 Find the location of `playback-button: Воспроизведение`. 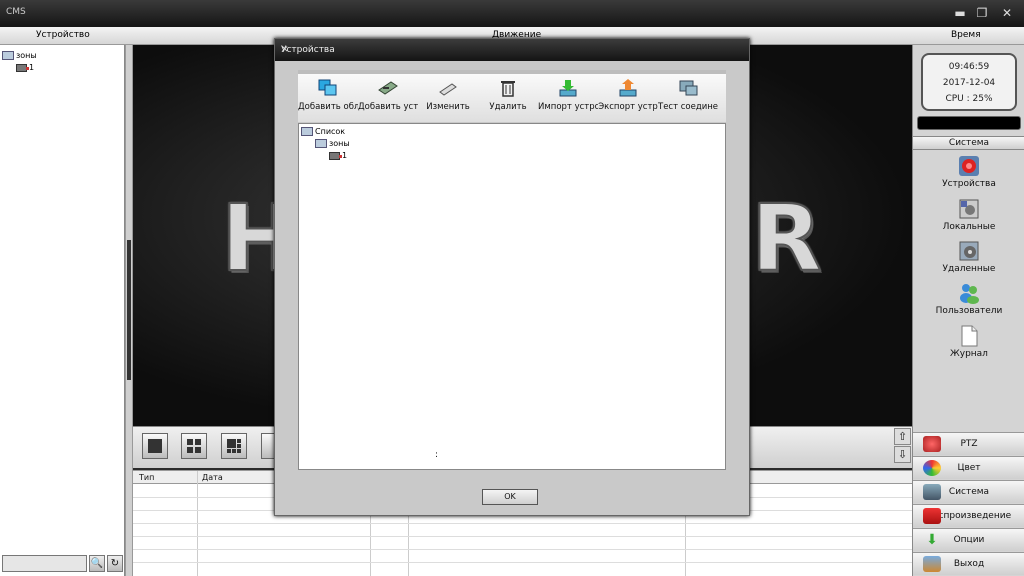

playback-button: Воспроизведение is located at coordinates (968, 515).